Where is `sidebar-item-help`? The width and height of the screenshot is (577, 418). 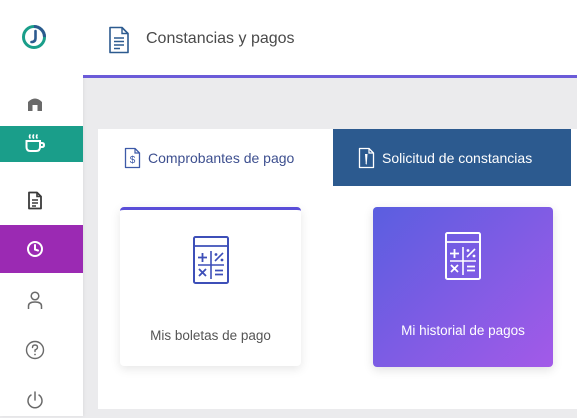
sidebar-item-help is located at coordinates (41, 350).